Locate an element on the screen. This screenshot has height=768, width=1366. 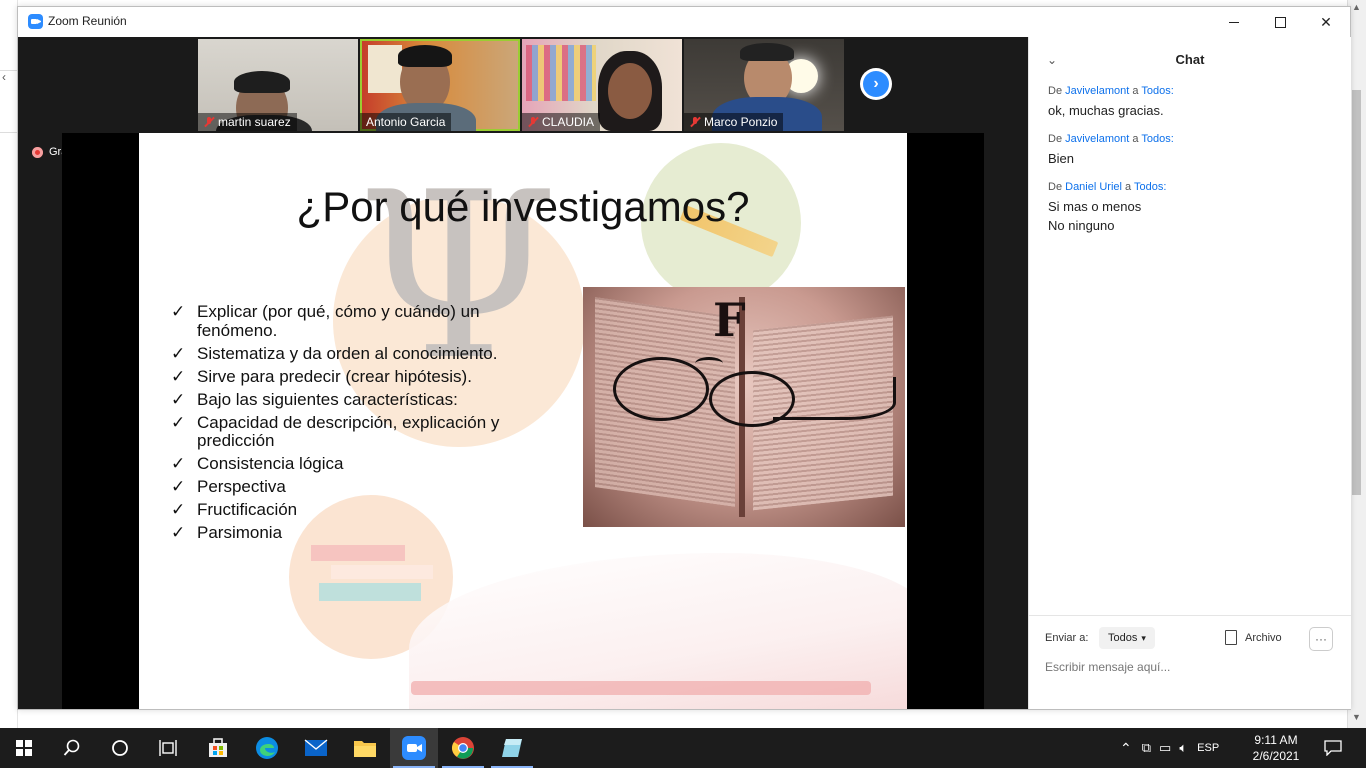
scroll-up-icon: ▲ is located at coordinates (1356, 7).